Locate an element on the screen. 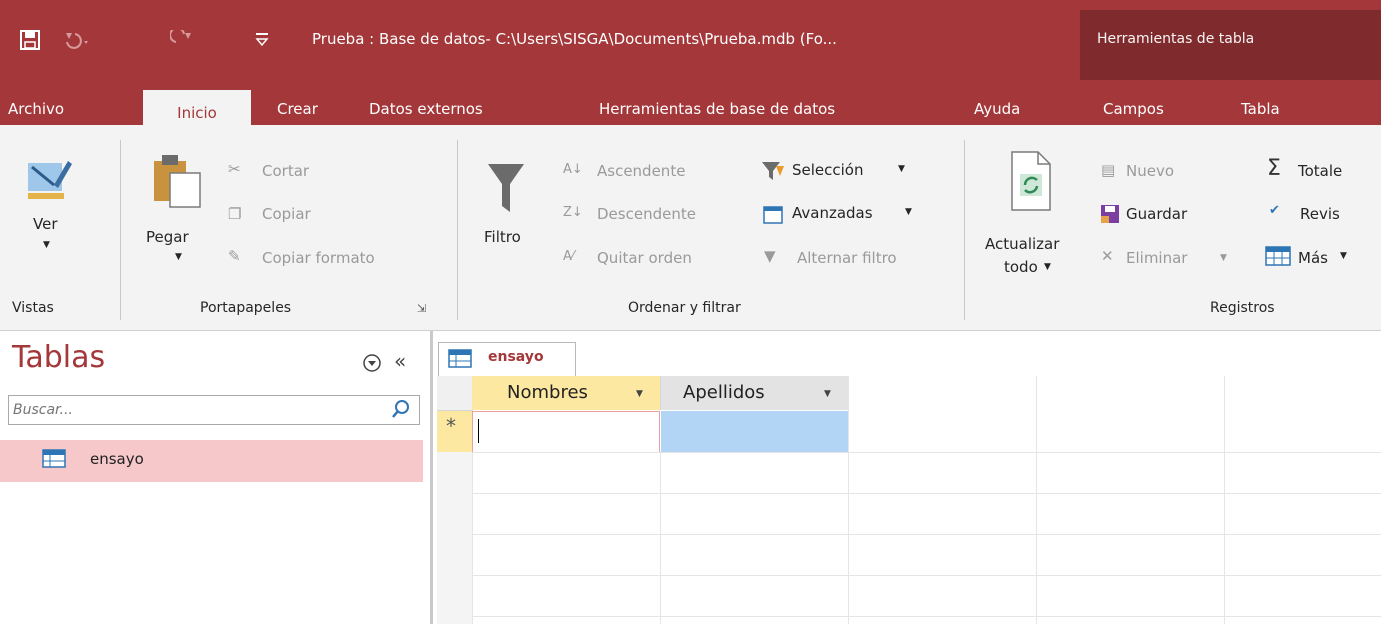  dialog-launcher-icon: ⇲ is located at coordinates (421, 308).